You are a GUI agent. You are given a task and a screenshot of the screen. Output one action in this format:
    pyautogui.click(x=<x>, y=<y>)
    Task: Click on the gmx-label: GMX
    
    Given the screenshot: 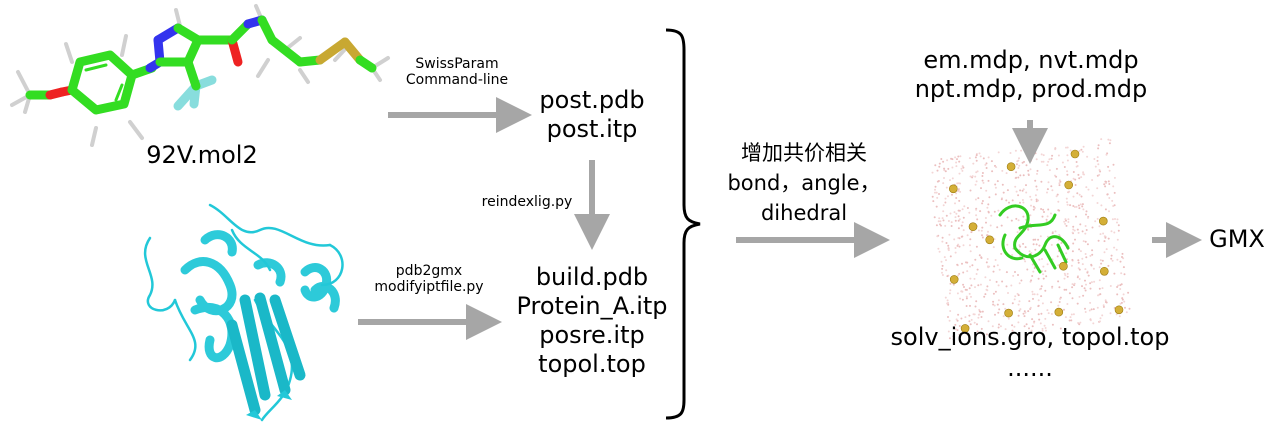 What is the action you would take?
    pyautogui.click(x=1237, y=239)
    